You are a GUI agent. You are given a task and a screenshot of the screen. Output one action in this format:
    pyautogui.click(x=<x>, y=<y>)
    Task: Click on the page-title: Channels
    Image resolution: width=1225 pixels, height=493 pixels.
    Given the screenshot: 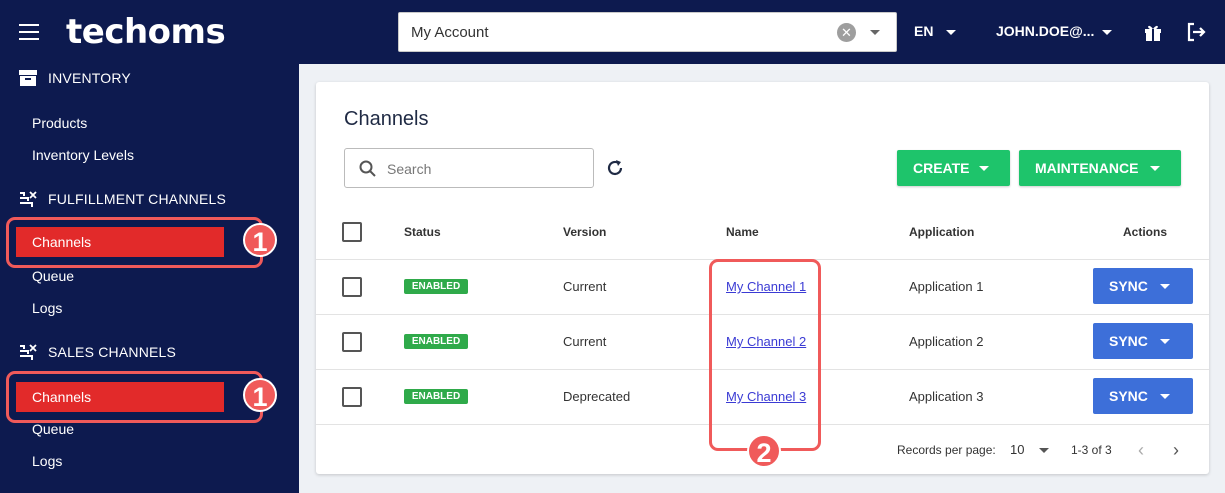 What is the action you would take?
    pyautogui.click(x=386, y=119)
    